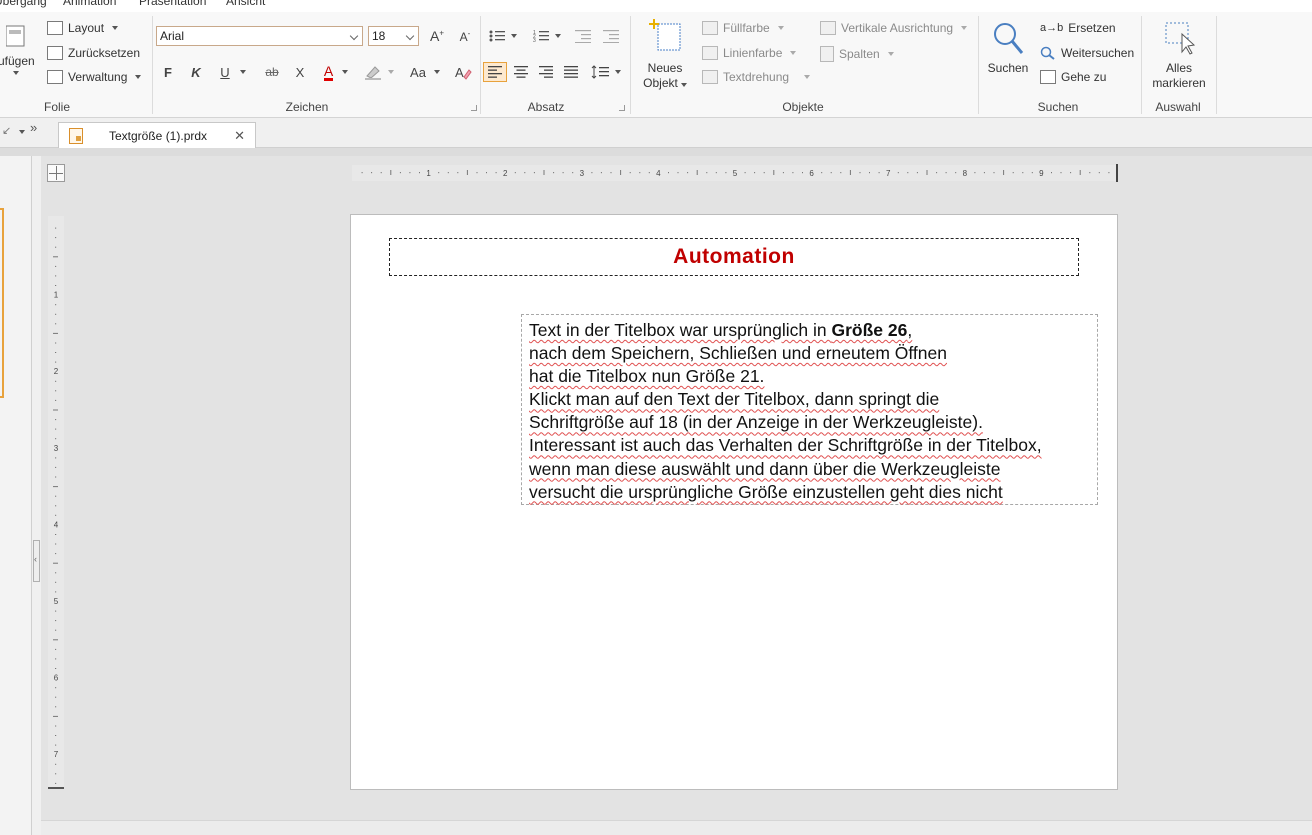  Describe the element at coordinates (17, 49) in the screenshot. I see `insert-slide-button: ufügen` at that location.